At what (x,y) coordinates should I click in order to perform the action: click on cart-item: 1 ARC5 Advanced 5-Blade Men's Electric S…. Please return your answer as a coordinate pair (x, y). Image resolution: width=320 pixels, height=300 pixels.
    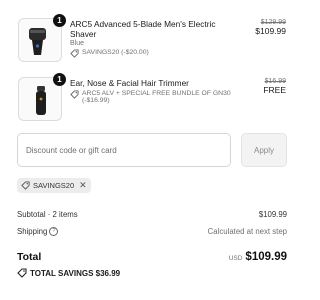
    Looking at the image, I should click on (152, 39).